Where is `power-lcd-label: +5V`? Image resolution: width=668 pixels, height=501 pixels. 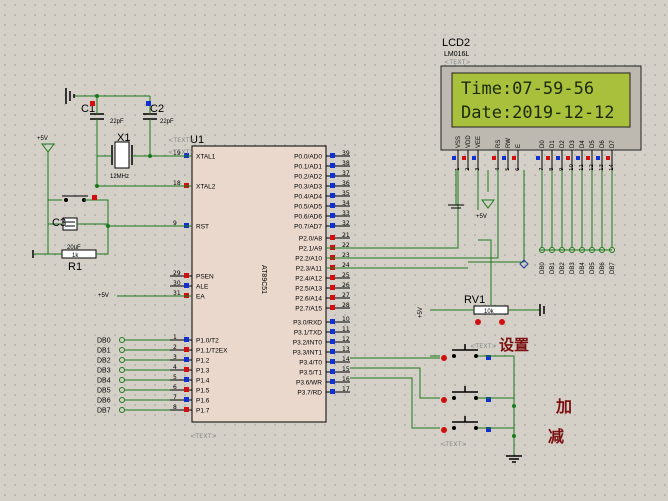
power-lcd-label: +5V is located at coordinates (481, 217).